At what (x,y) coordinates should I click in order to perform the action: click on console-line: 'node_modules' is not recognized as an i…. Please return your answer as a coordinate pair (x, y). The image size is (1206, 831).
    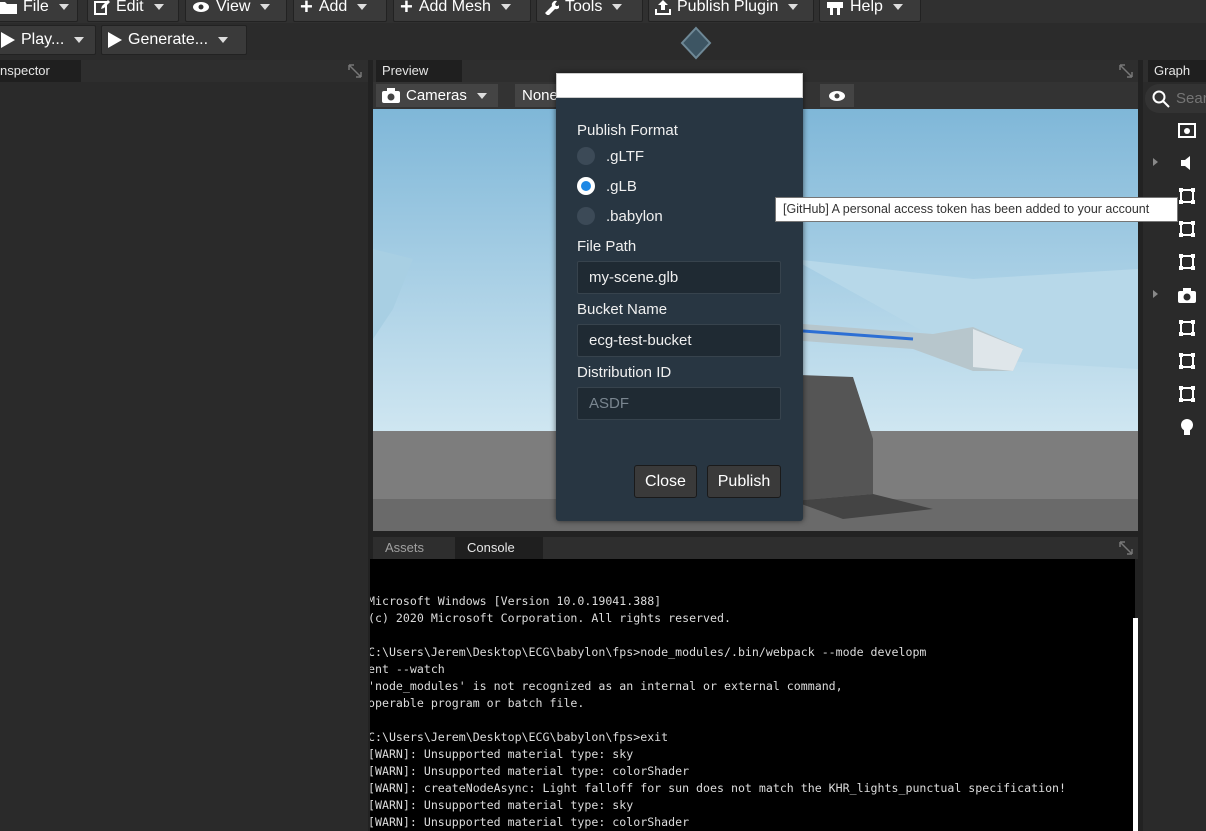
    Looking at the image, I should click on (606, 686).